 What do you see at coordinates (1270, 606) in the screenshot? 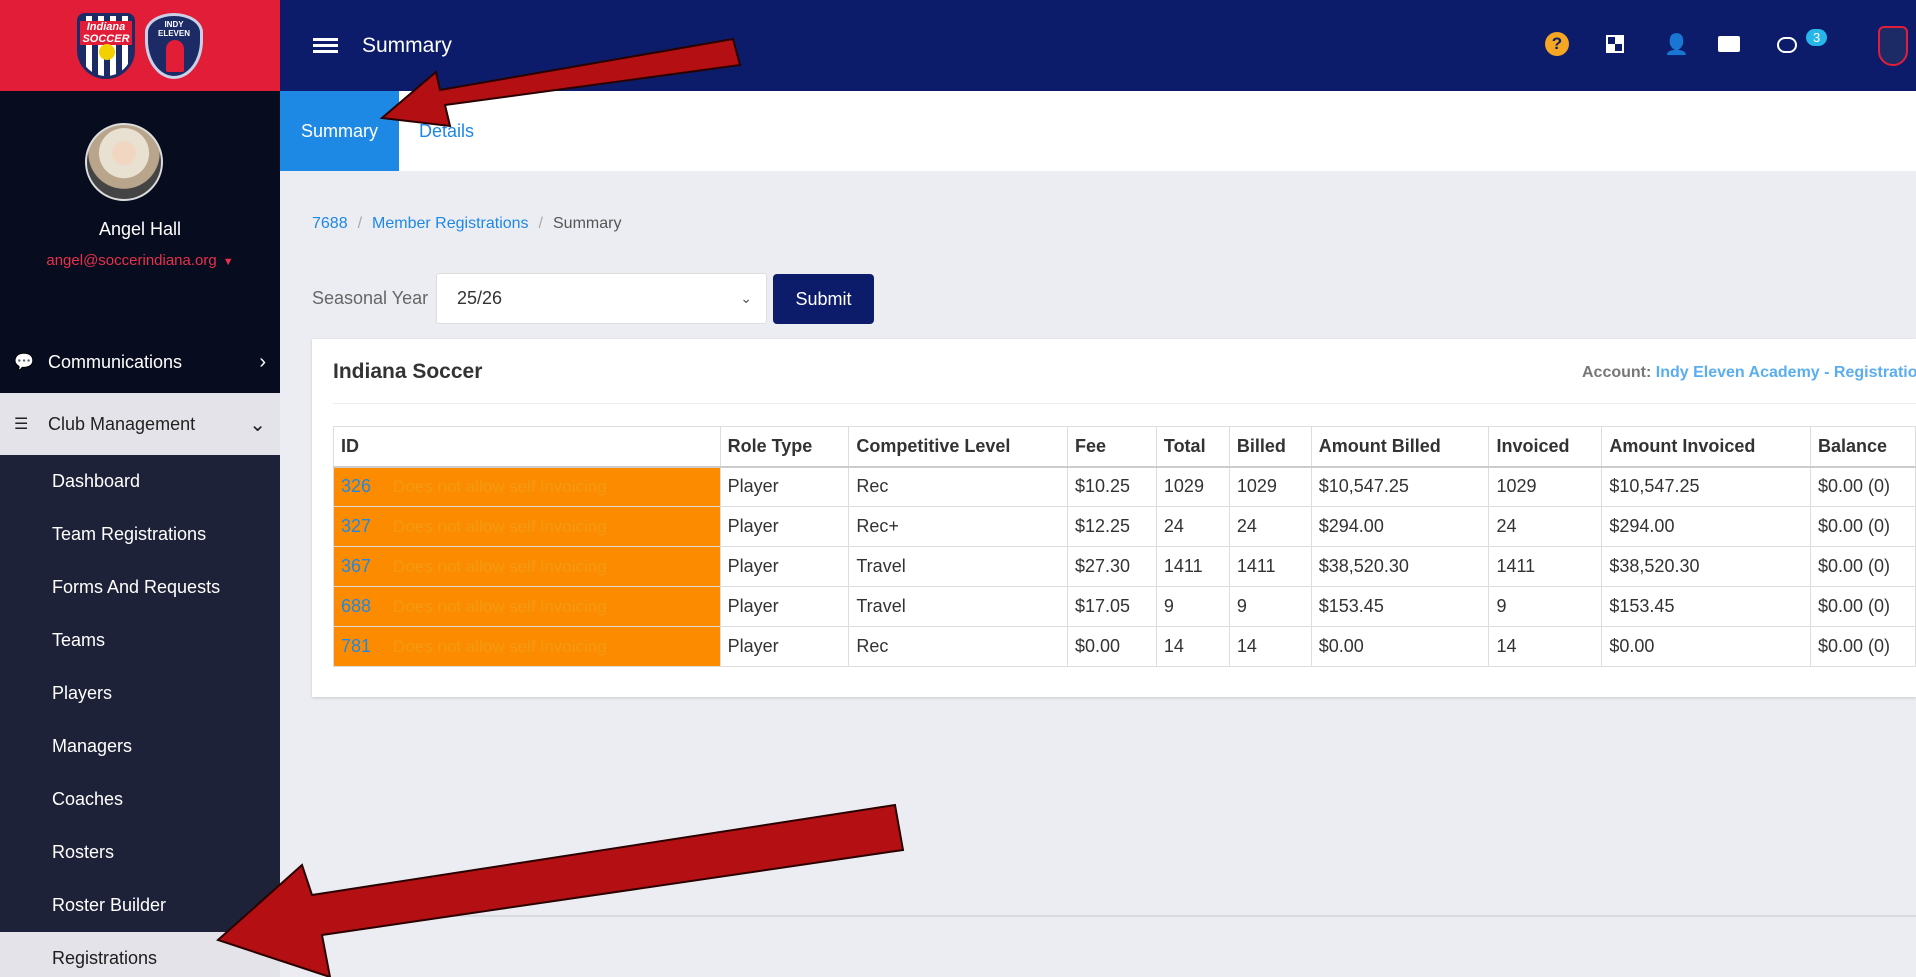
I see `billed-cell: 9` at bounding box center [1270, 606].